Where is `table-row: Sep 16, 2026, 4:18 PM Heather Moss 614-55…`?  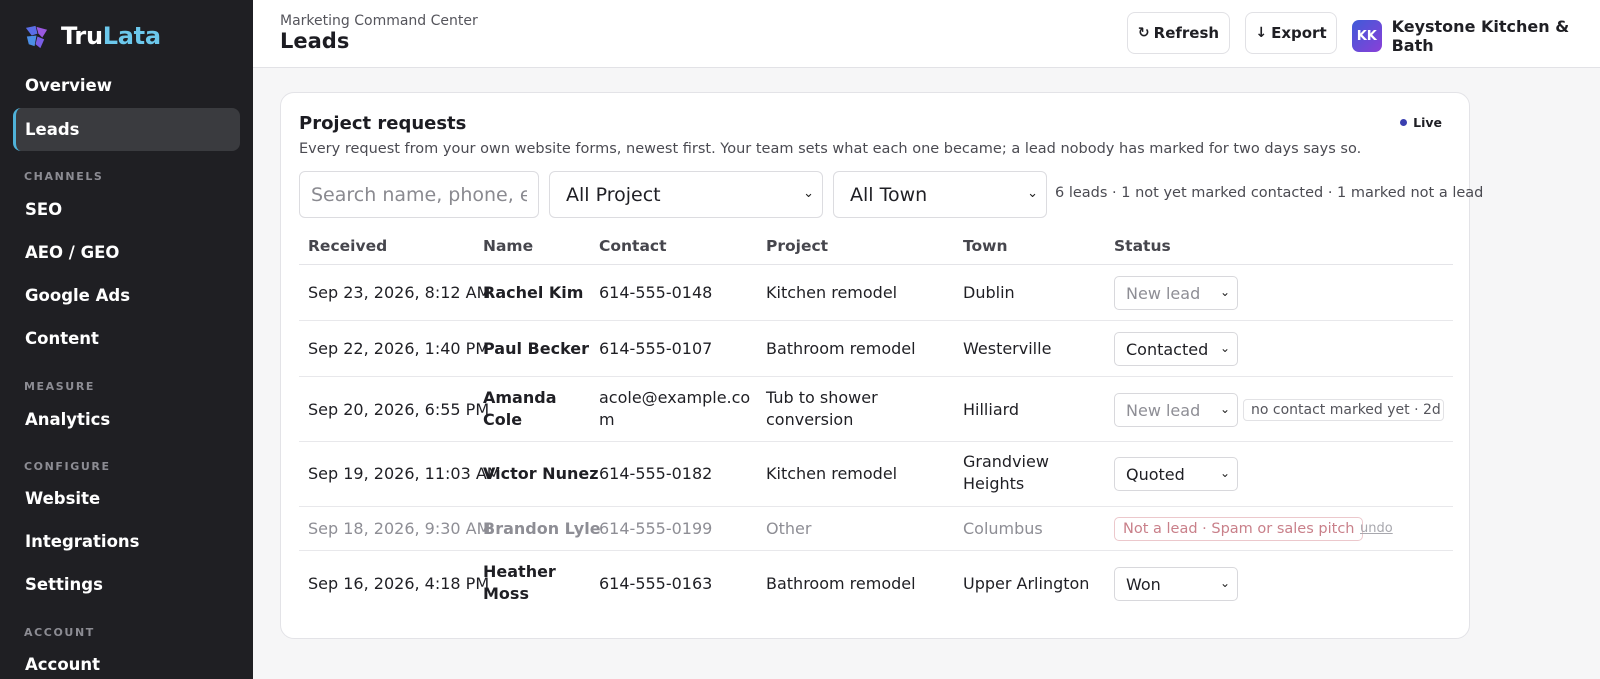
table-row: Sep 16, 2026, 4:18 PM Heather Moss 614-55… is located at coordinates (876, 584).